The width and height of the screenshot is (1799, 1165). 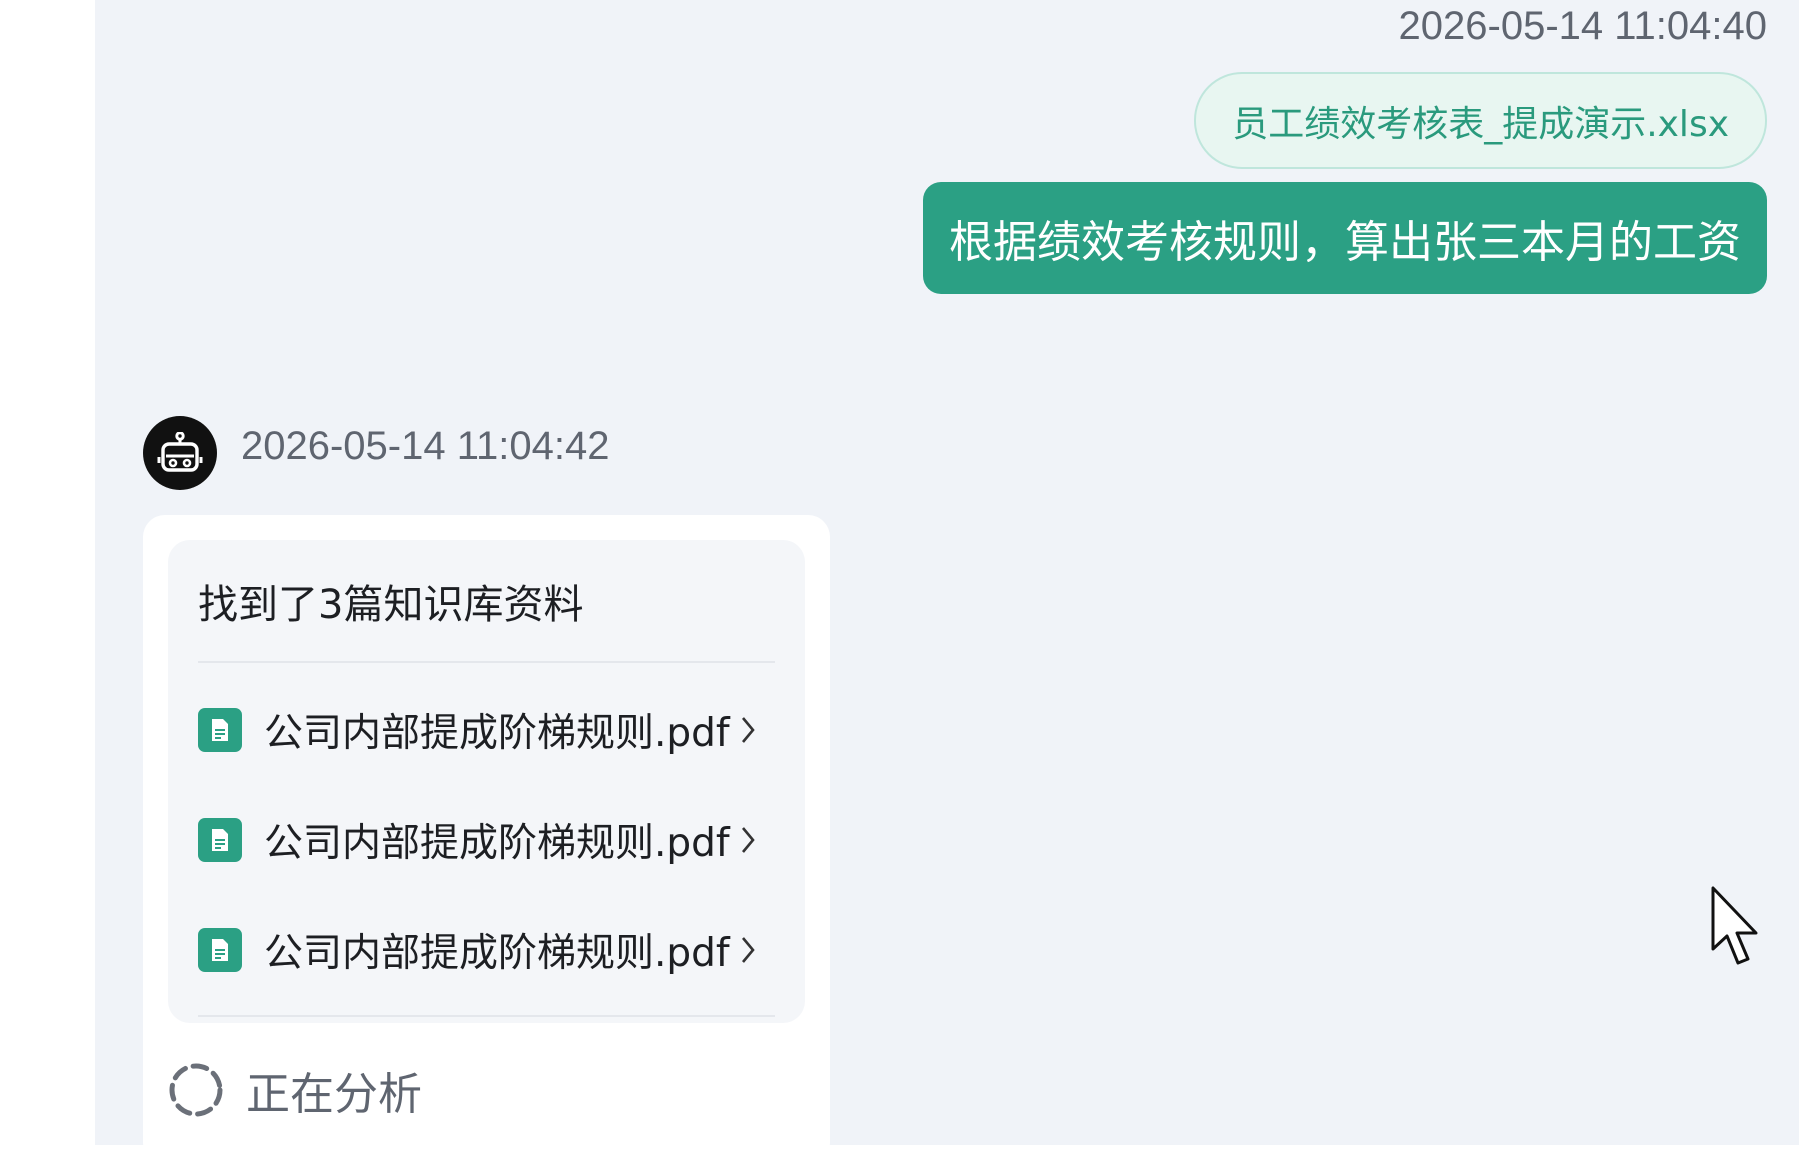 I want to click on bot-avatar, so click(x=180, y=453).